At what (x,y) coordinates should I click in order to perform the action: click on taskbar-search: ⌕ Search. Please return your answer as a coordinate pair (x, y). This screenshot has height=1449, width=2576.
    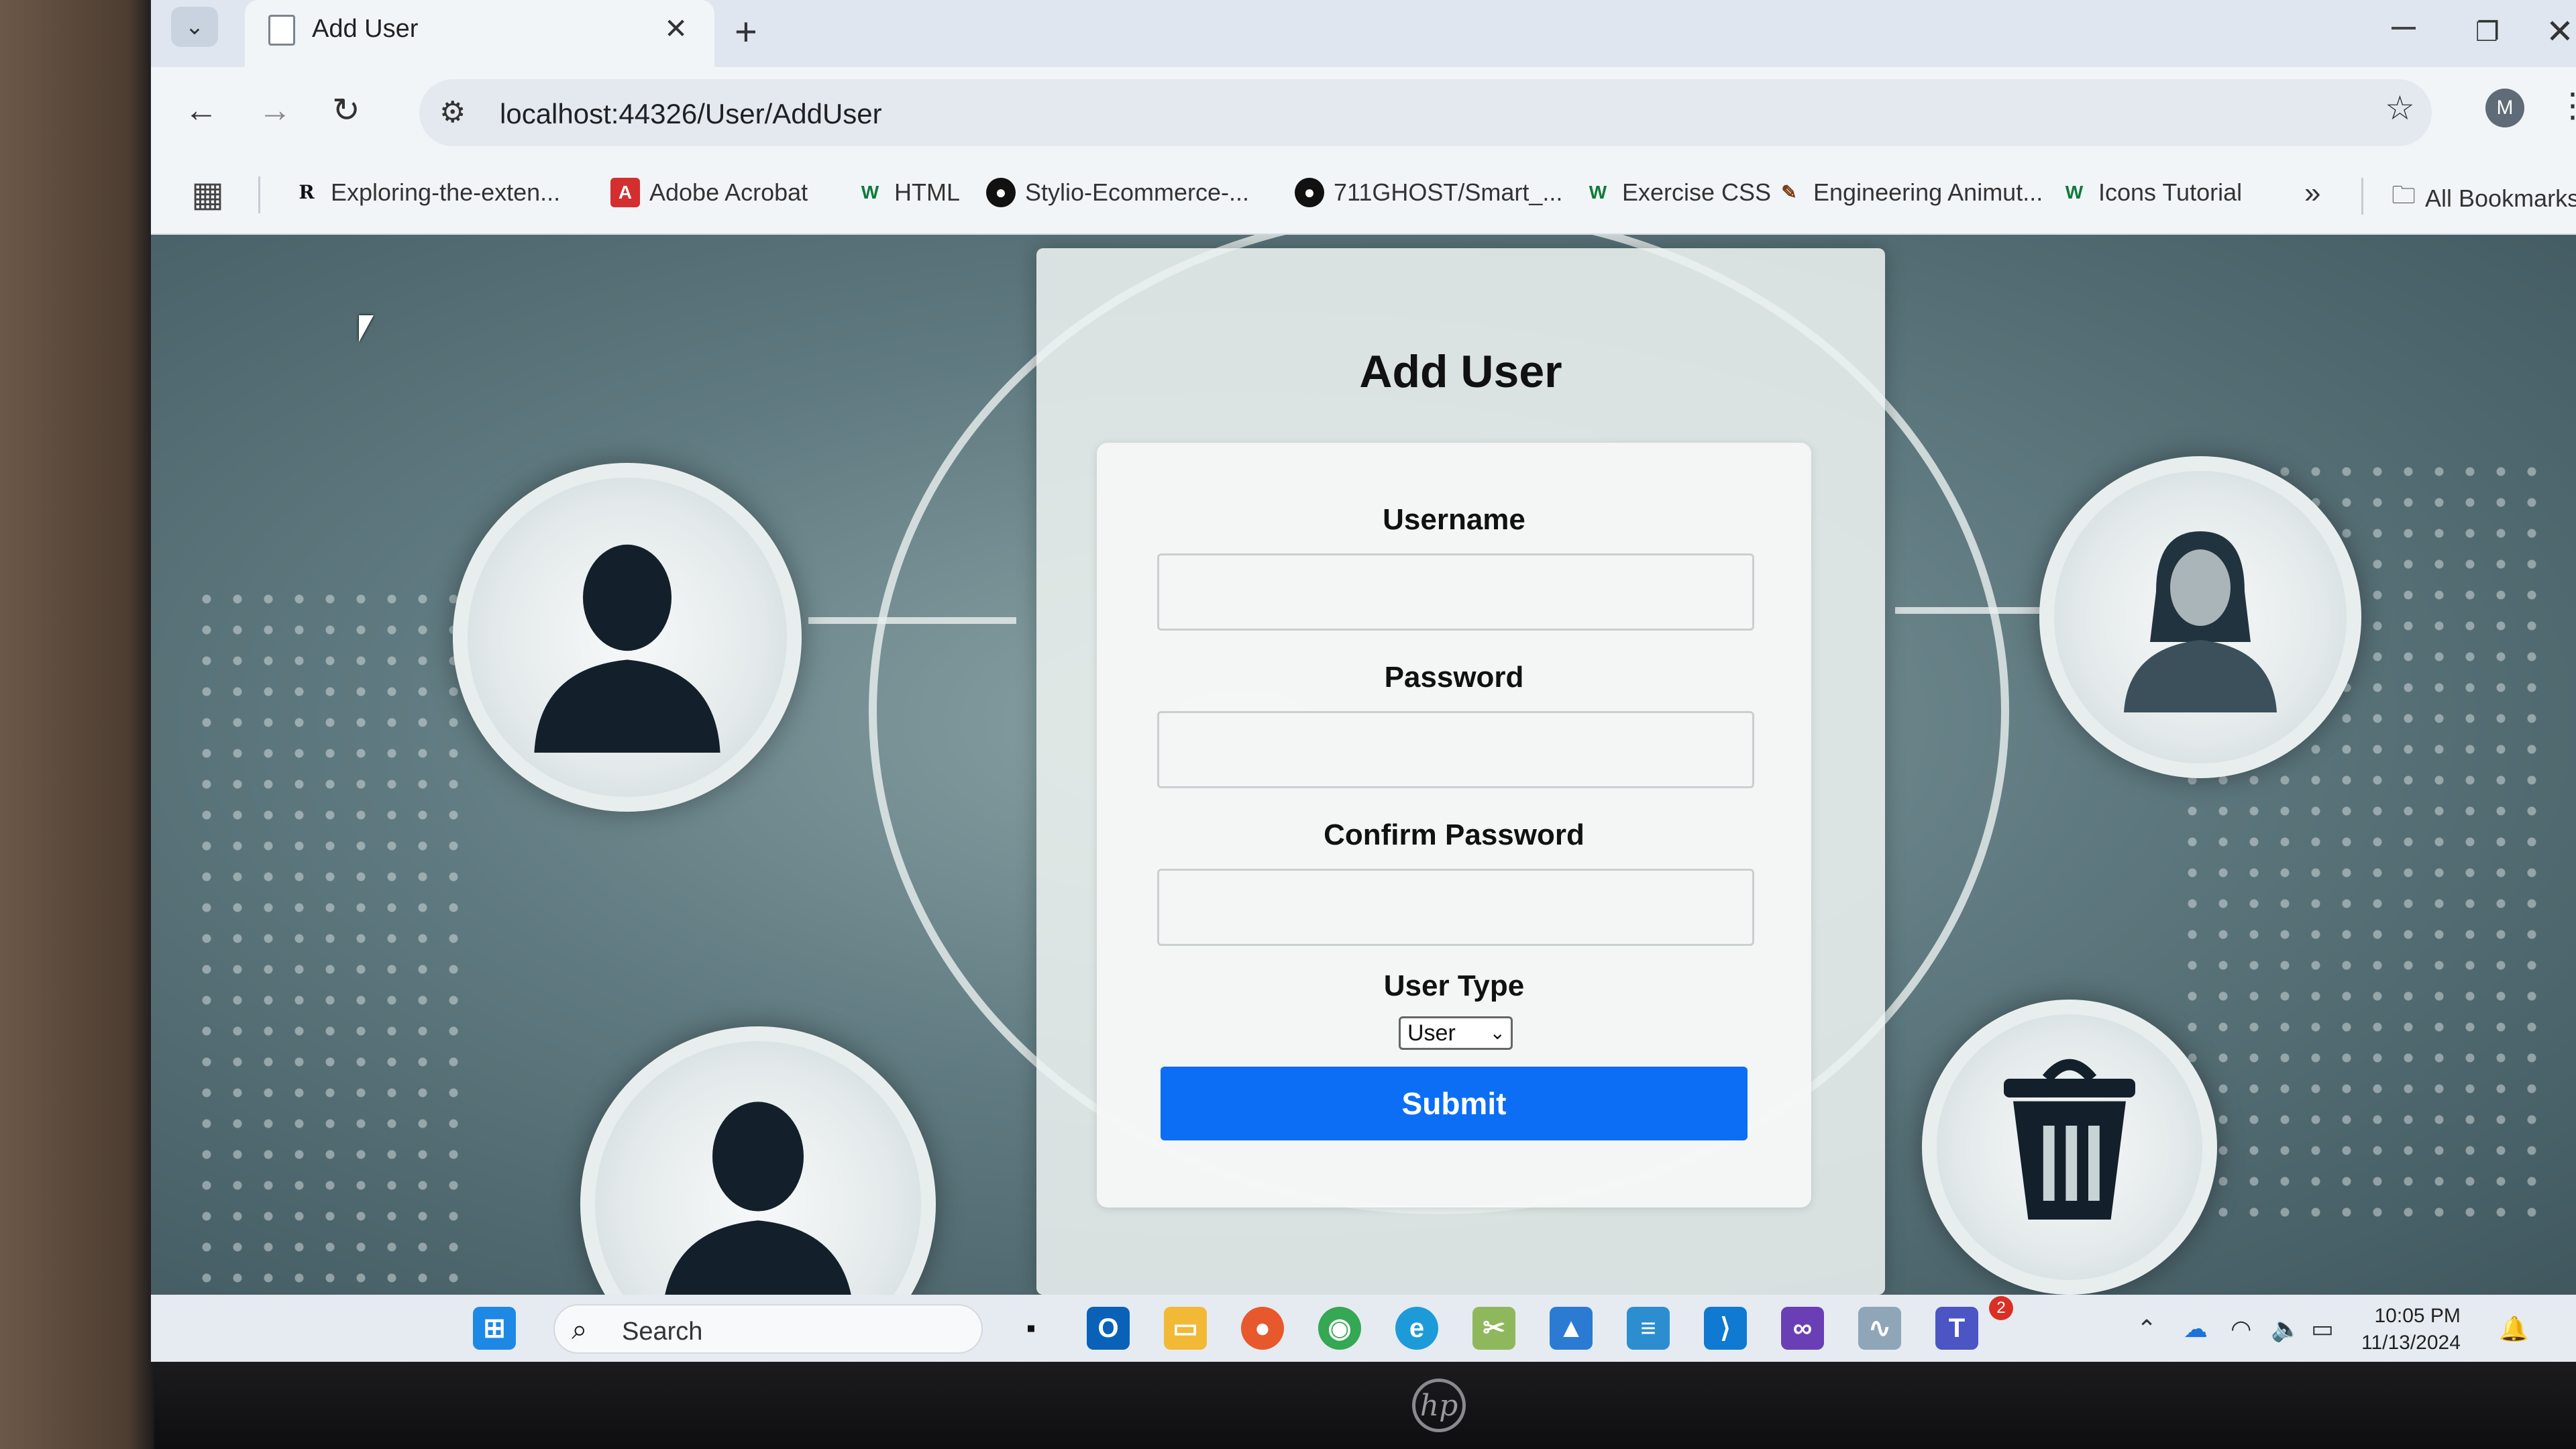
    Looking at the image, I should click on (768, 1329).